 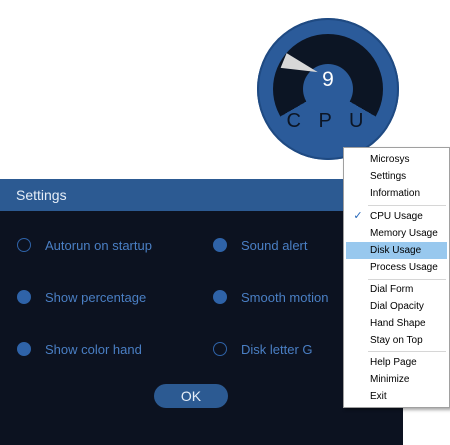 I want to click on menu-item-label: Stay on Top, so click(x=396, y=340).